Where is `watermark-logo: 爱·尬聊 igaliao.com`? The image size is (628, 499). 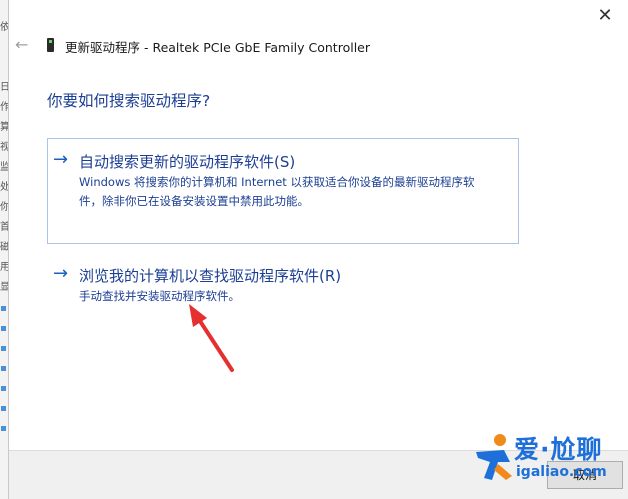
watermark-logo: 爱·尬聊 igaliao.com is located at coordinates (545, 460).